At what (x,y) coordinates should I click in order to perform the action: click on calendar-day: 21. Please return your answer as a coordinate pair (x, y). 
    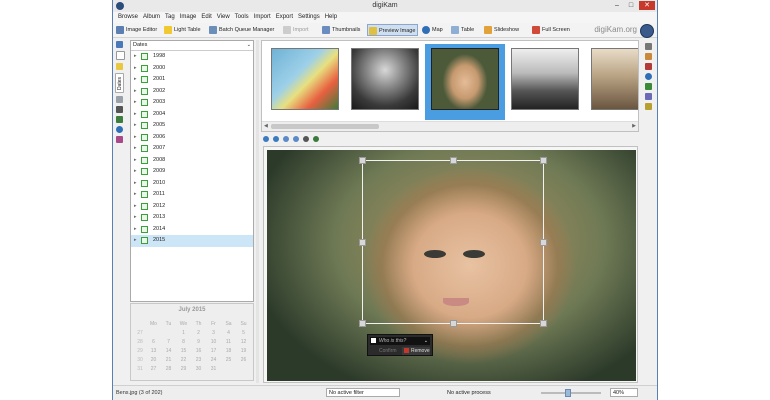
    Looking at the image, I should click on (168, 360).